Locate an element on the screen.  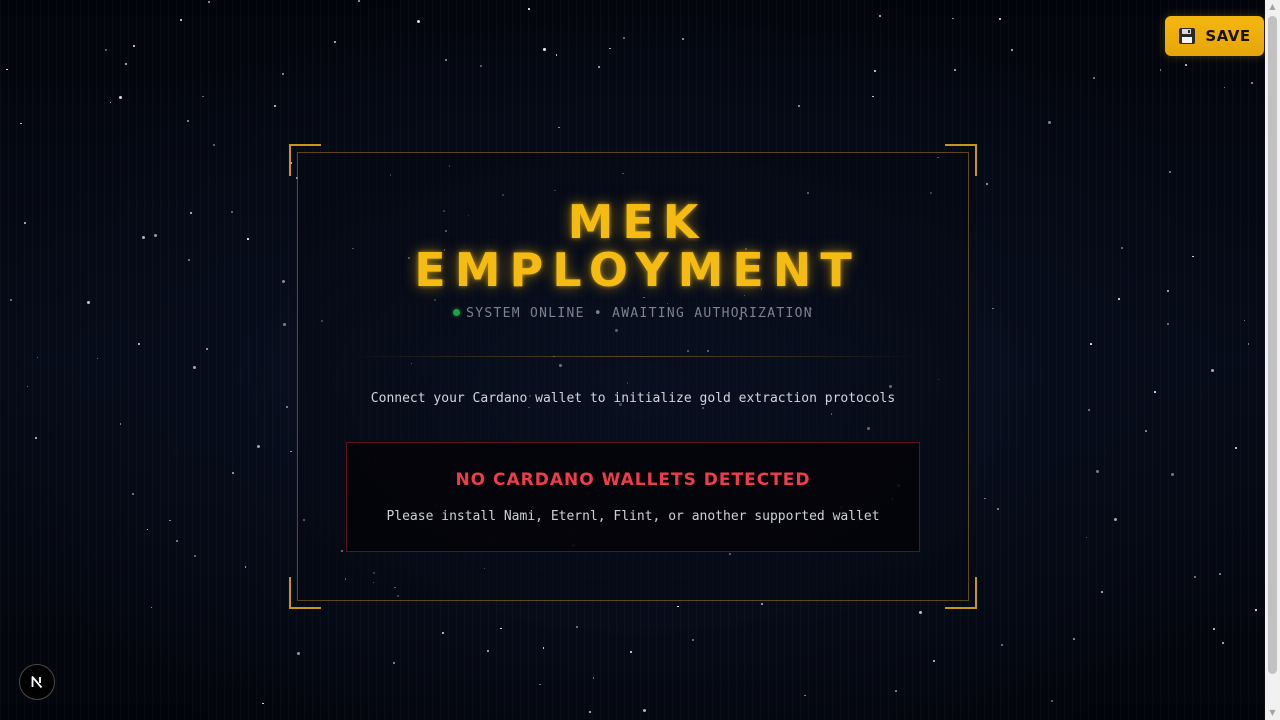
nextjs-dev-badge is located at coordinates (37, 682).